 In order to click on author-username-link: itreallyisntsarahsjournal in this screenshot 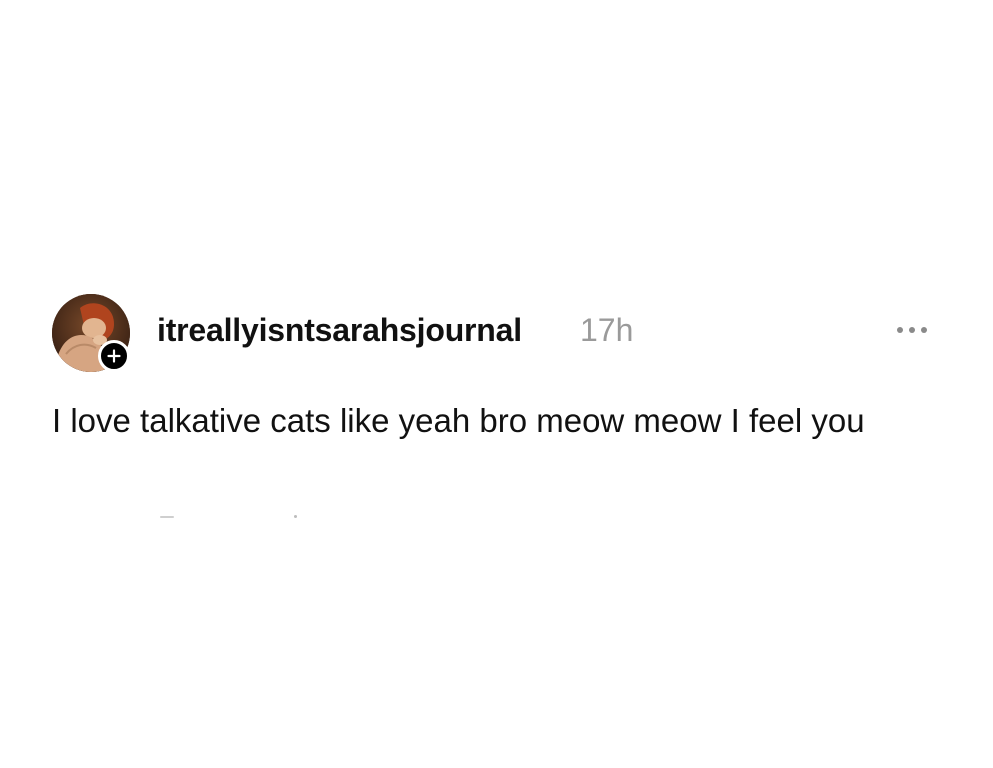, I will do `click(339, 330)`.